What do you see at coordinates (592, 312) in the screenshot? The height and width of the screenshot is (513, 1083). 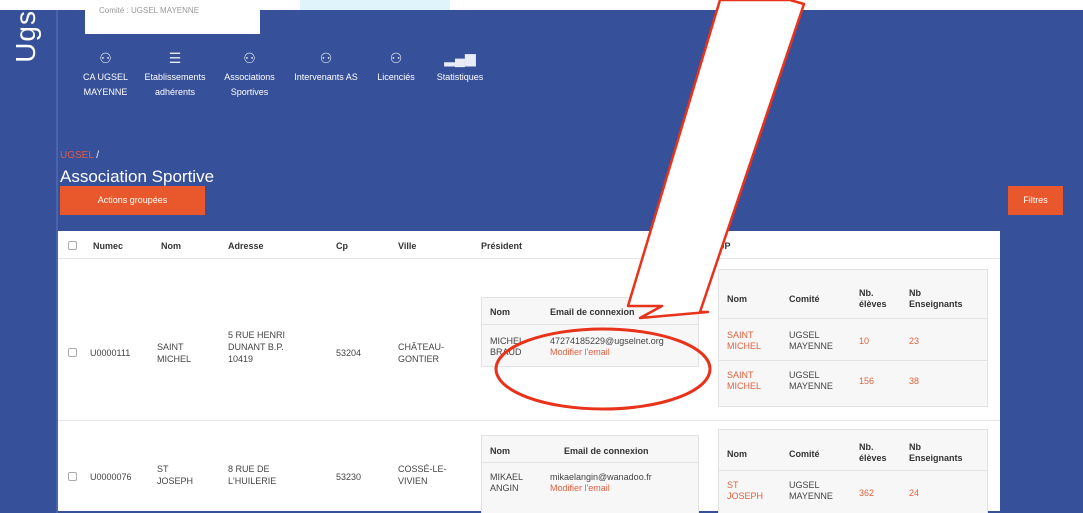 I see `sub-col-email: Email de connexion` at bounding box center [592, 312].